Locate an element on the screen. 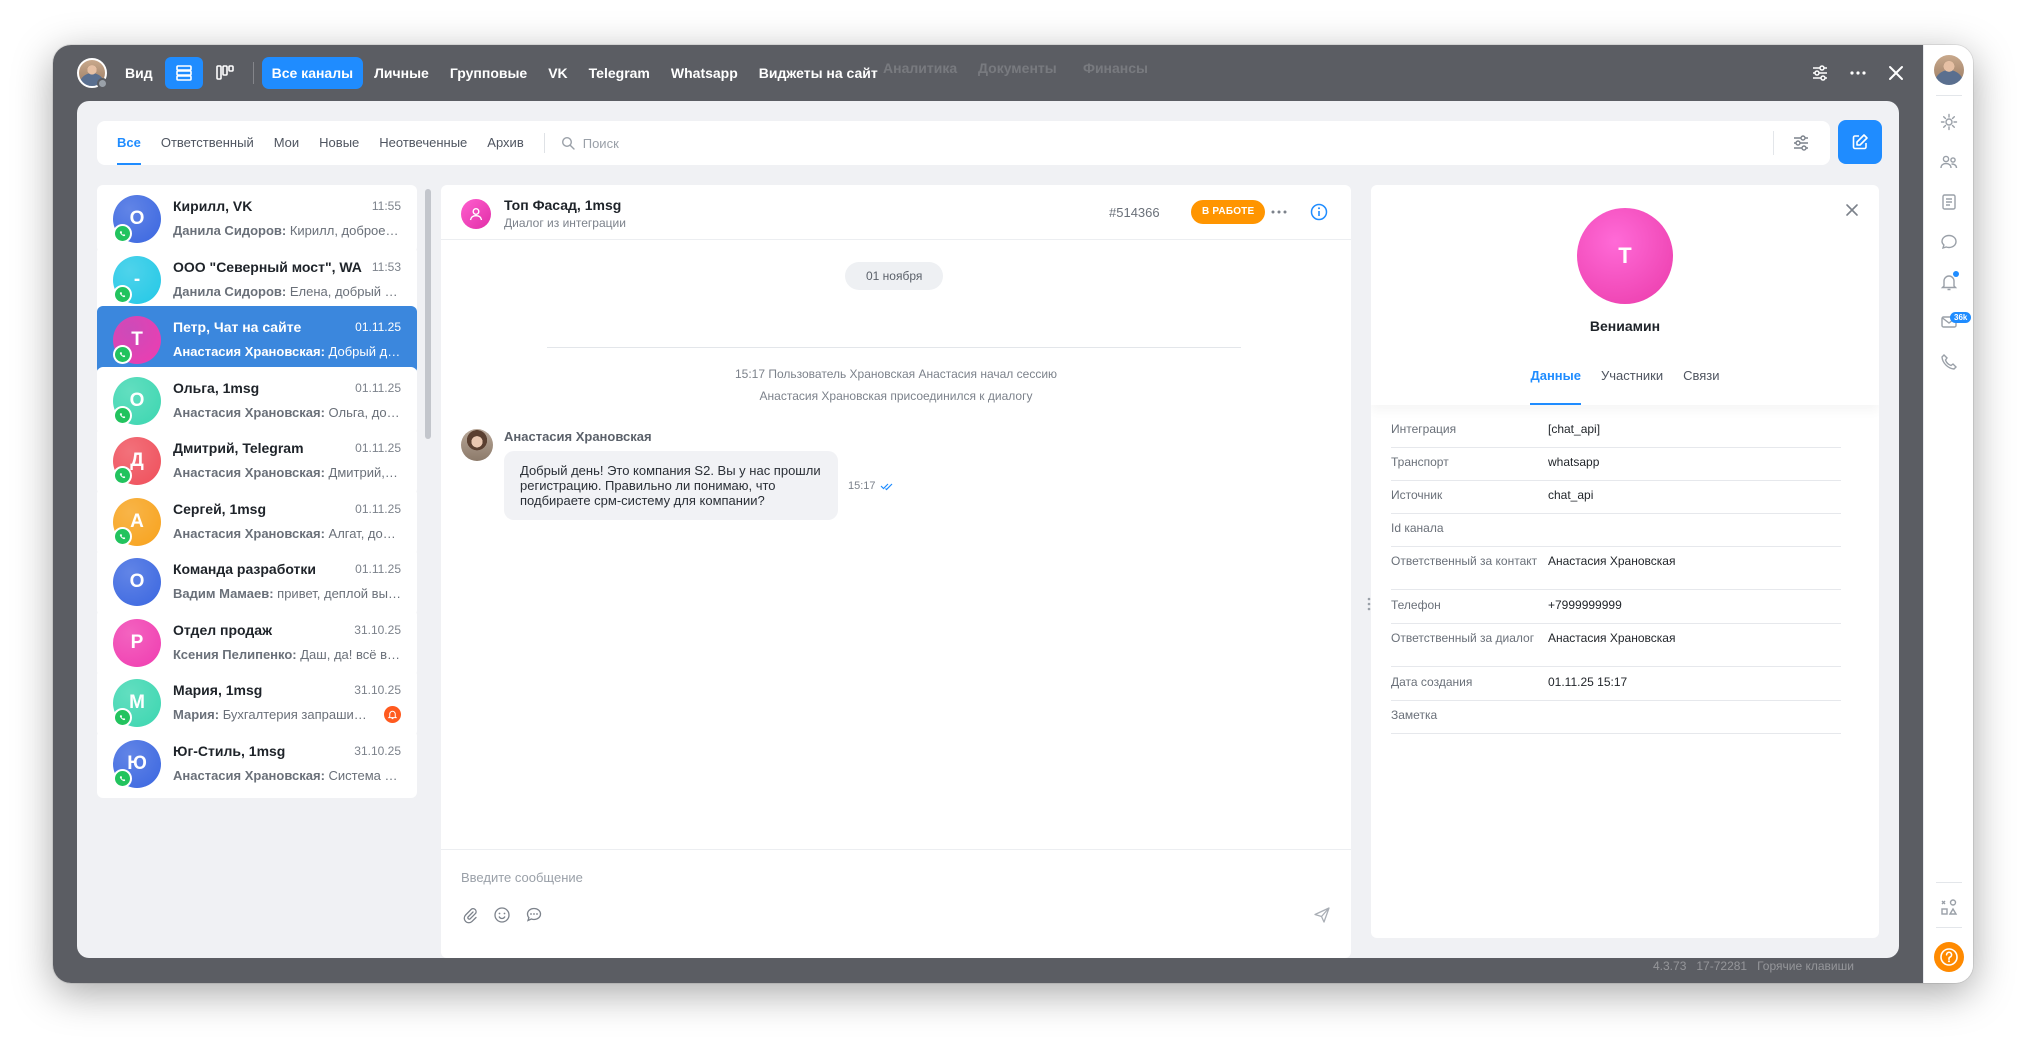 This screenshot has width=2025, height=1044. phone-icon is located at coordinates (1949, 362).